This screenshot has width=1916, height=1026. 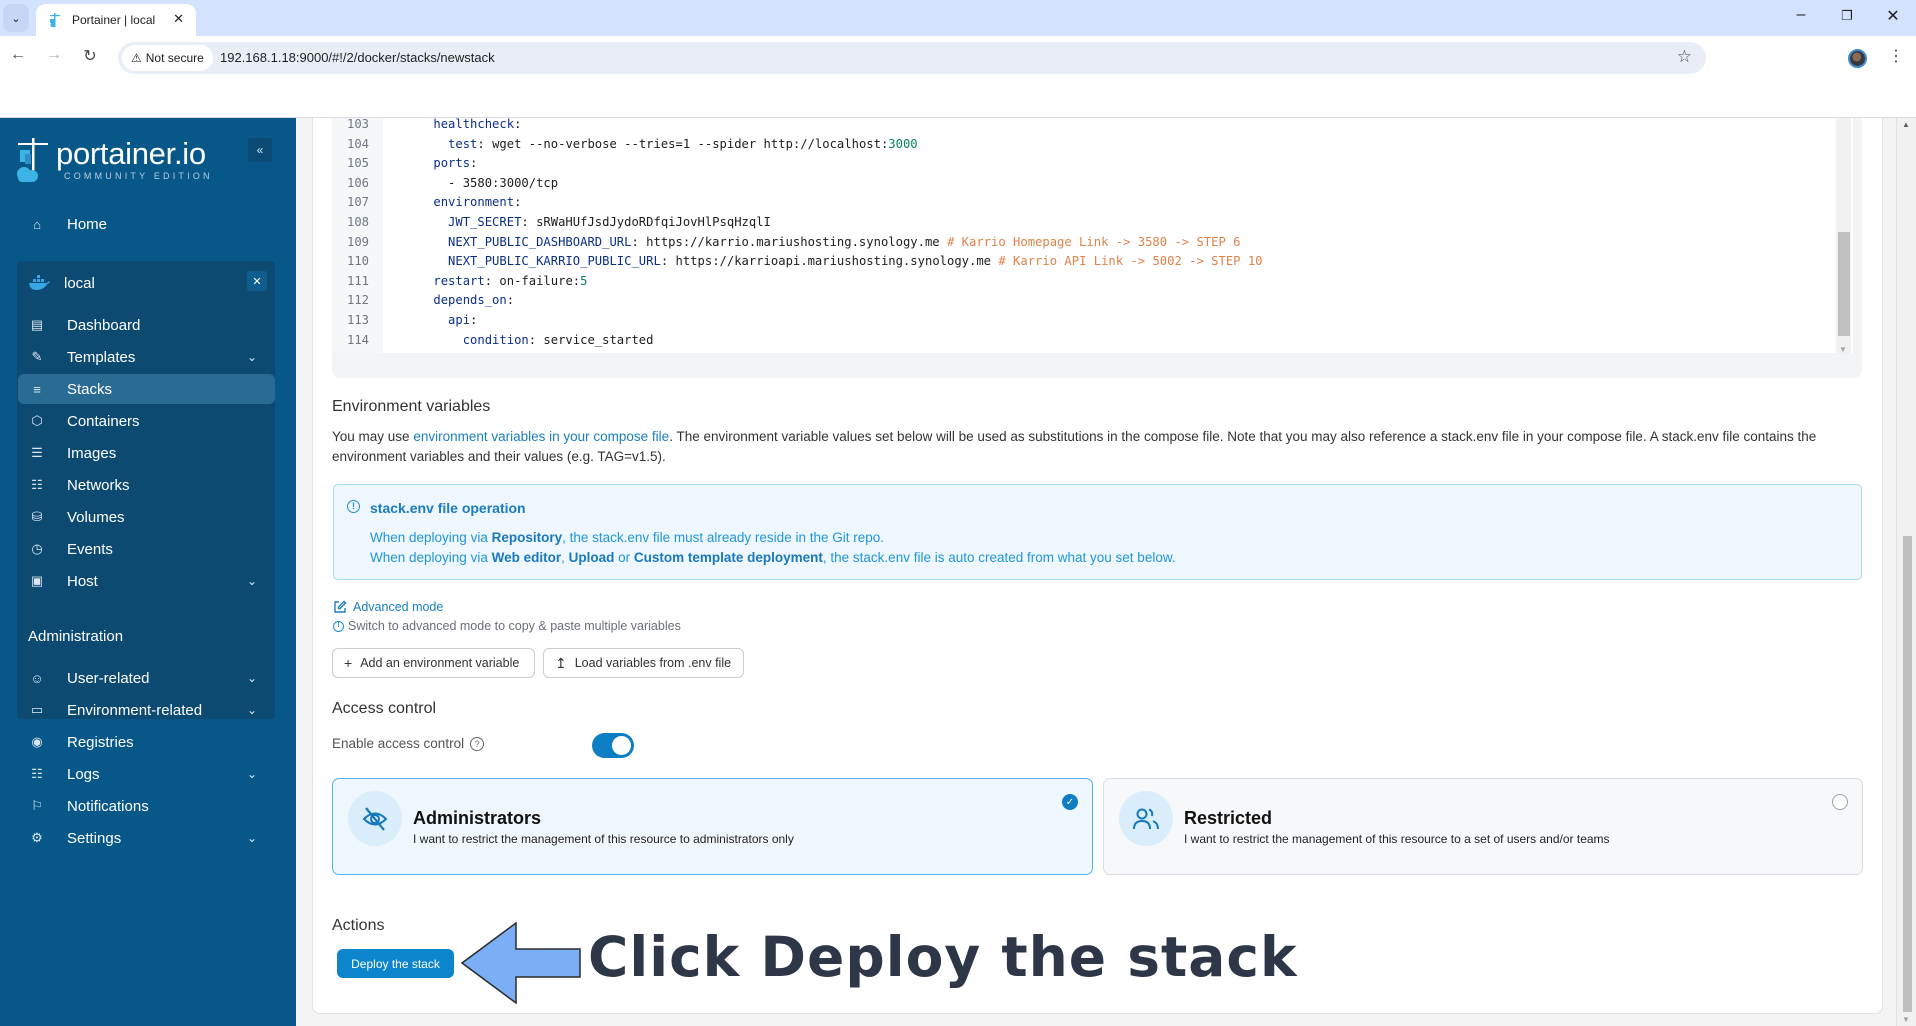 What do you see at coordinates (423, 300) in the screenshot?
I see `code-line: 112 depends_on:` at bounding box center [423, 300].